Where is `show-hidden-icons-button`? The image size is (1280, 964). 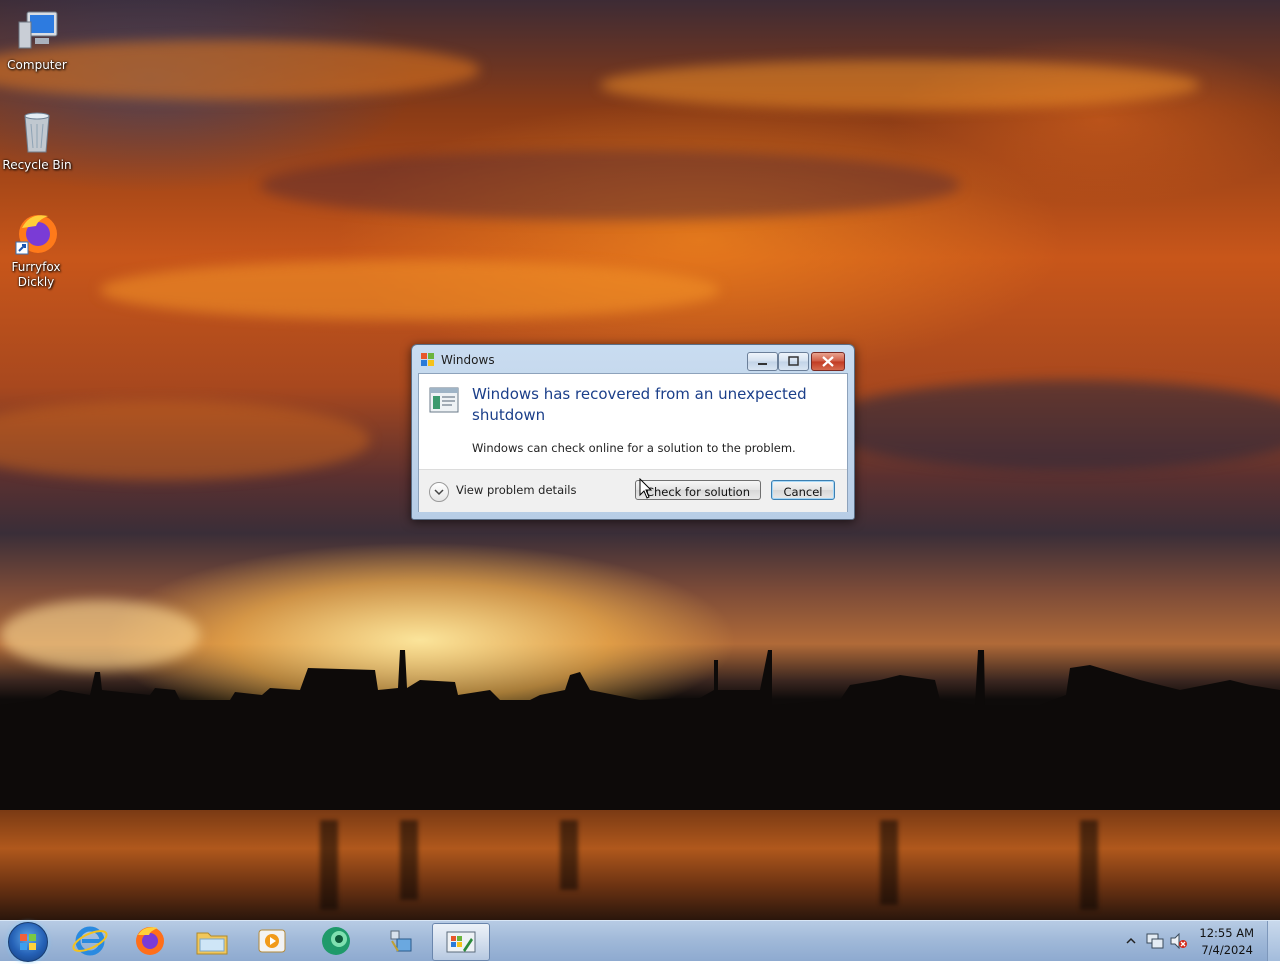
show-hidden-icons-button is located at coordinates (1131, 942).